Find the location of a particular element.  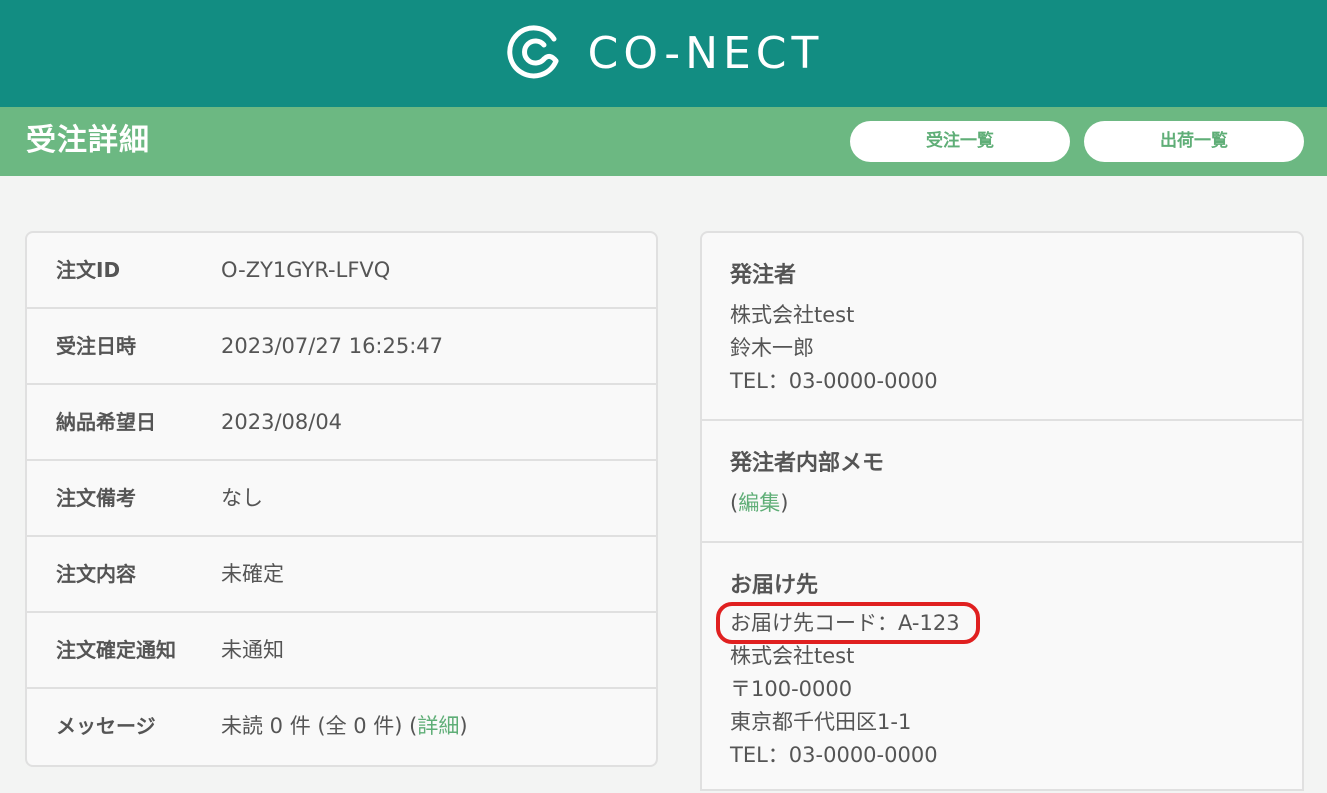

order-note-row: 注文備考 なし is located at coordinates (341, 499).